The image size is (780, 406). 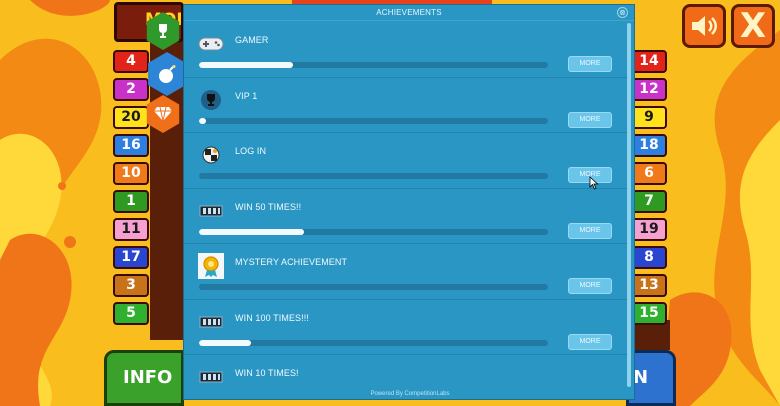 What do you see at coordinates (268, 206) in the screenshot?
I see `achievement-name: WIN 50 TIMES!!` at bounding box center [268, 206].